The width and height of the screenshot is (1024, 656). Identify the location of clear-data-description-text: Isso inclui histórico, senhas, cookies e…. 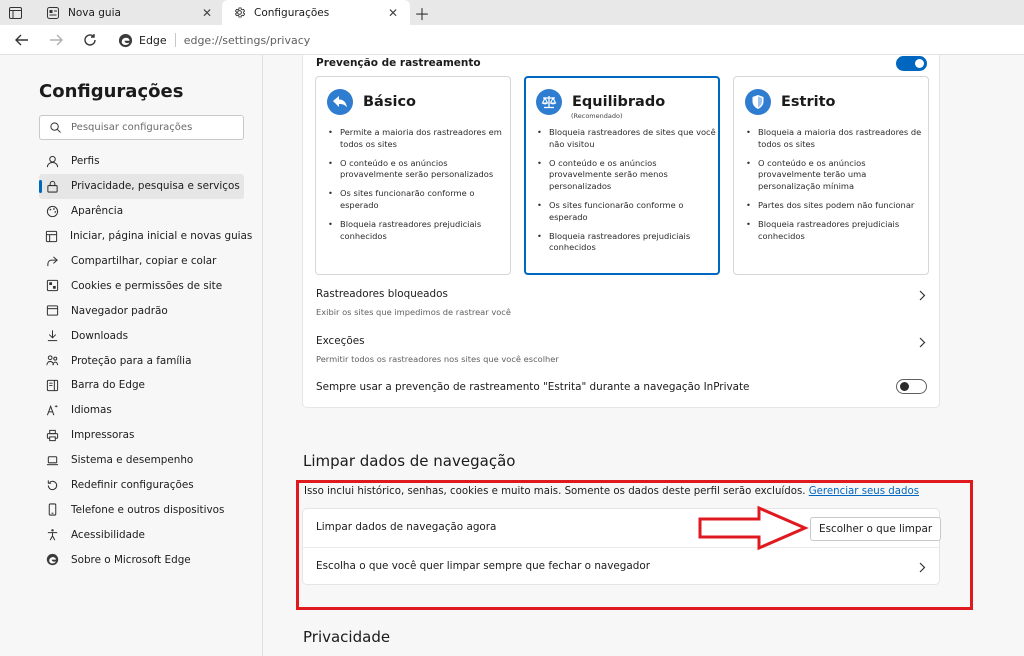
(555, 491).